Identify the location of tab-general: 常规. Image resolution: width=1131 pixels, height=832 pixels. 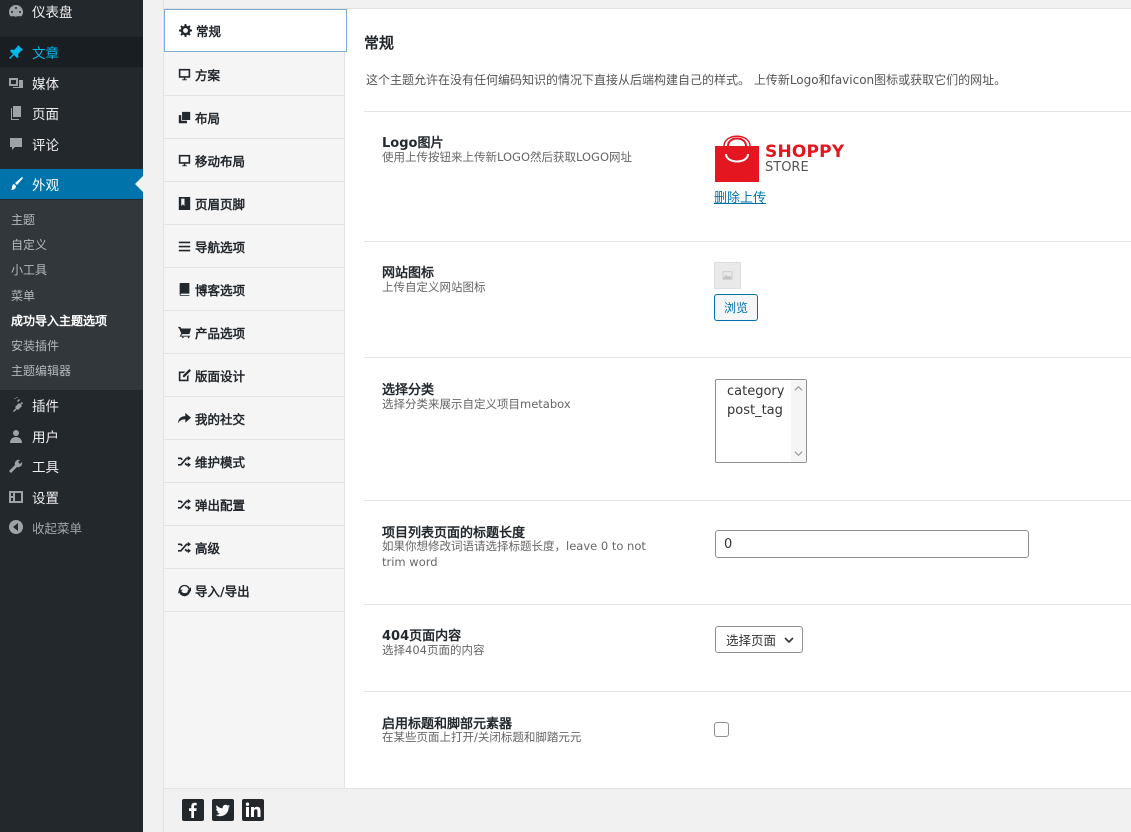
(255, 30).